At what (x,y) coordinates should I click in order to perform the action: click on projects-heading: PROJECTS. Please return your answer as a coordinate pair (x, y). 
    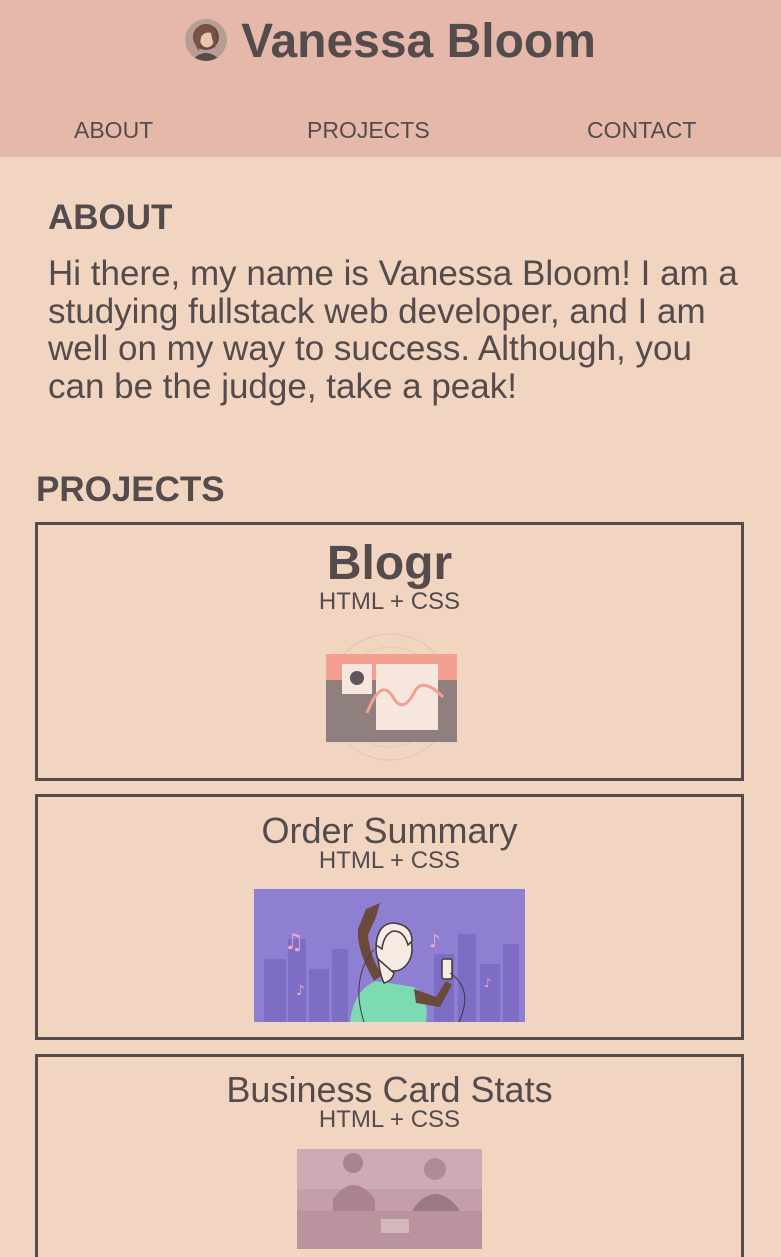
    Looking at the image, I should click on (130, 489).